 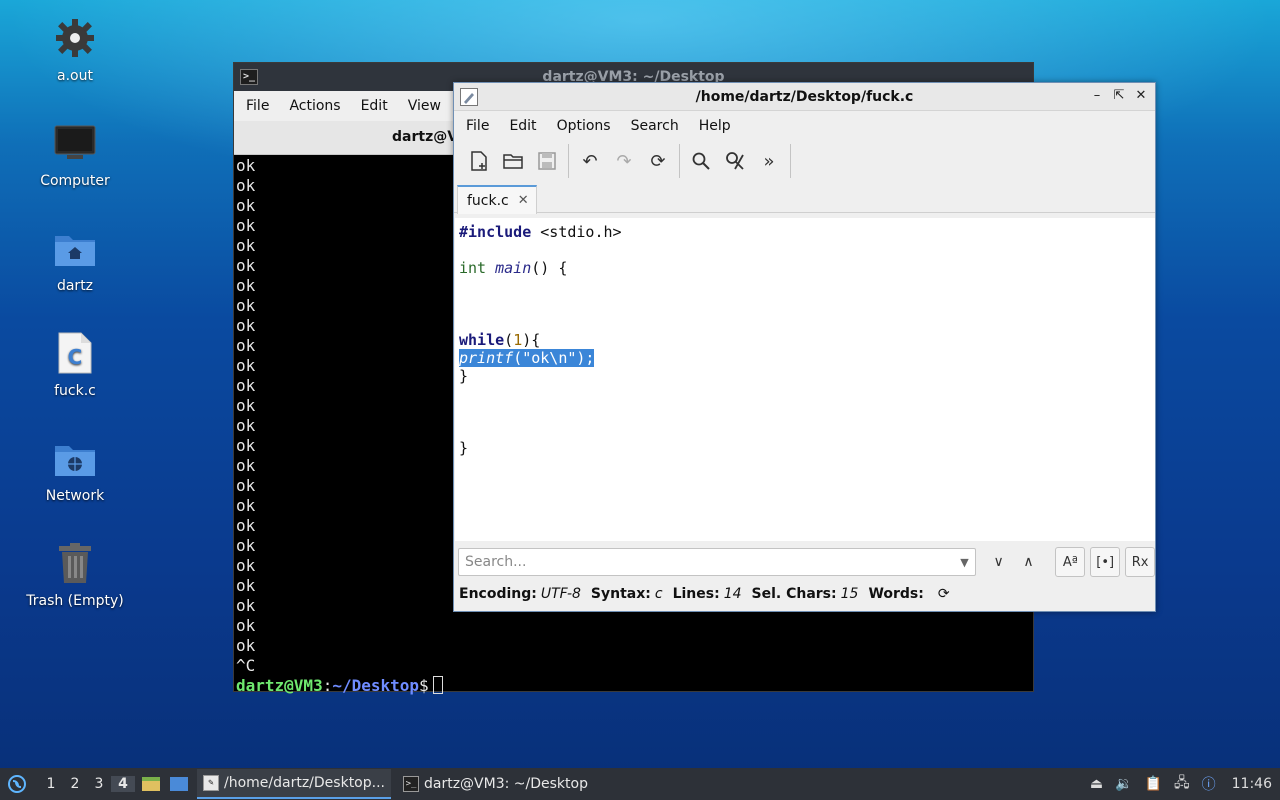 I want to click on show-desktop-icon, so click(x=179, y=784).